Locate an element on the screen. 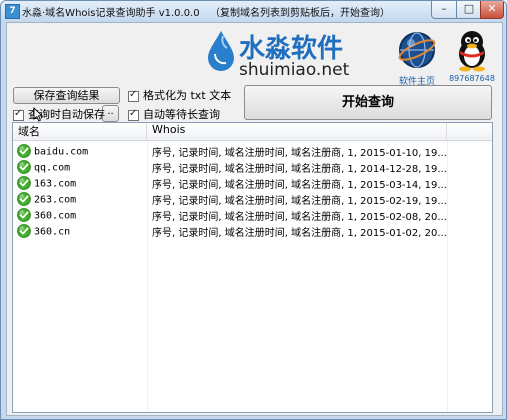 This screenshot has width=507, height=420. mouse-cursor-icon is located at coordinates (38, 114).